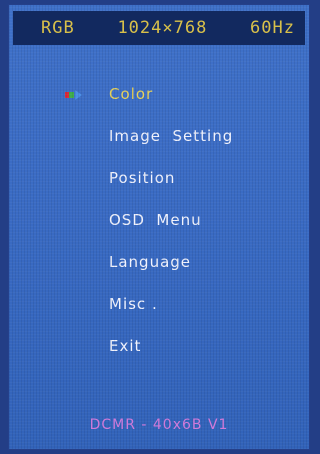 Image resolution: width=320 pixels, height=454 pixels. Describe the element at coordinates (171, 136) in the screenshot. I see `menu-item-image-setting: Image Setting` at that location.